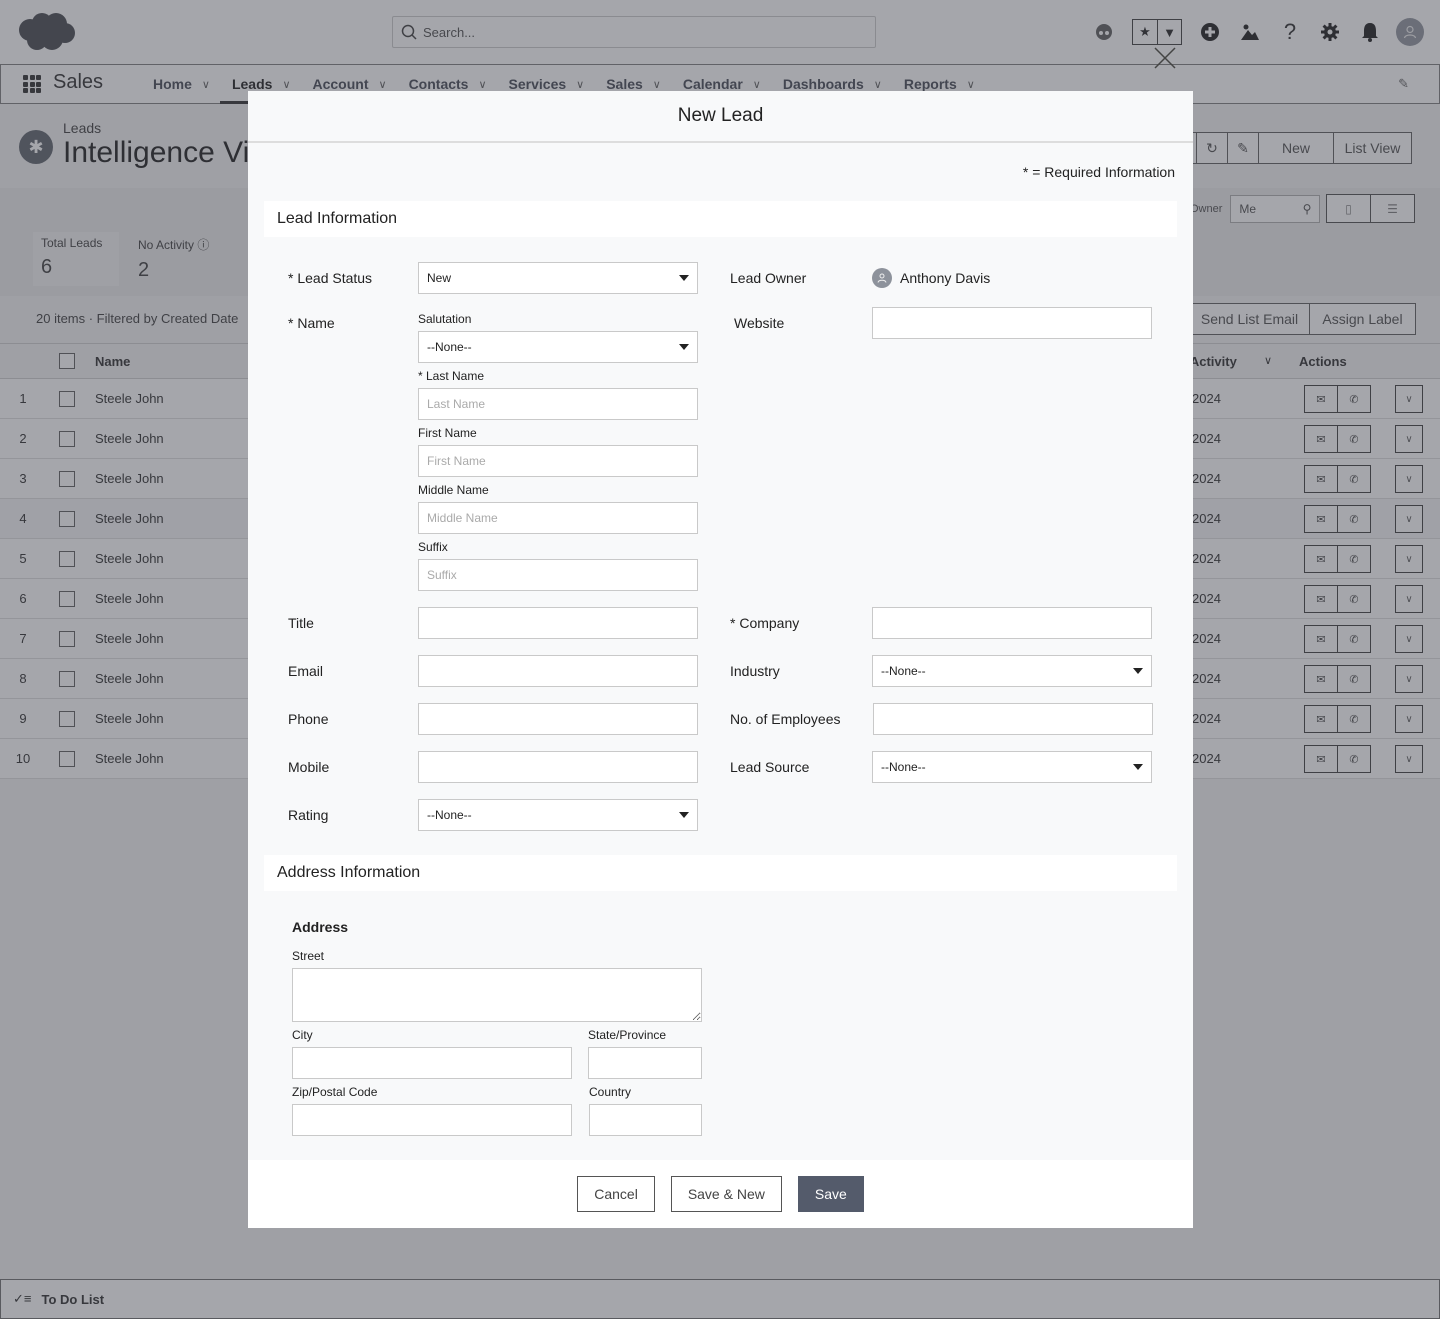 The height and width of the screenshot is (1319, 1440). Describe the element at coordinates (301, 623) in the screenshot. I see `title-label: Title` at that location.